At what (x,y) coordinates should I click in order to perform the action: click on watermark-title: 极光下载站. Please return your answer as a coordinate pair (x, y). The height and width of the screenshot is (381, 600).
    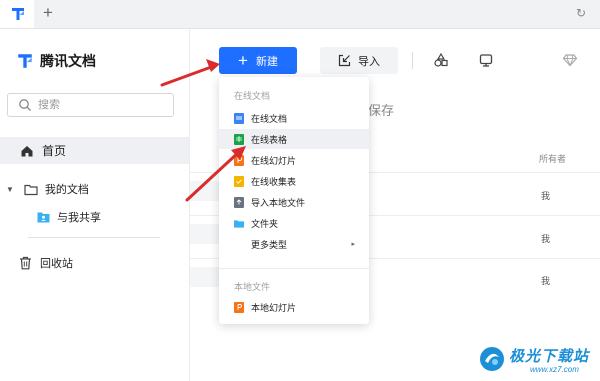
    Looking at the image, I should click on (549, 356).